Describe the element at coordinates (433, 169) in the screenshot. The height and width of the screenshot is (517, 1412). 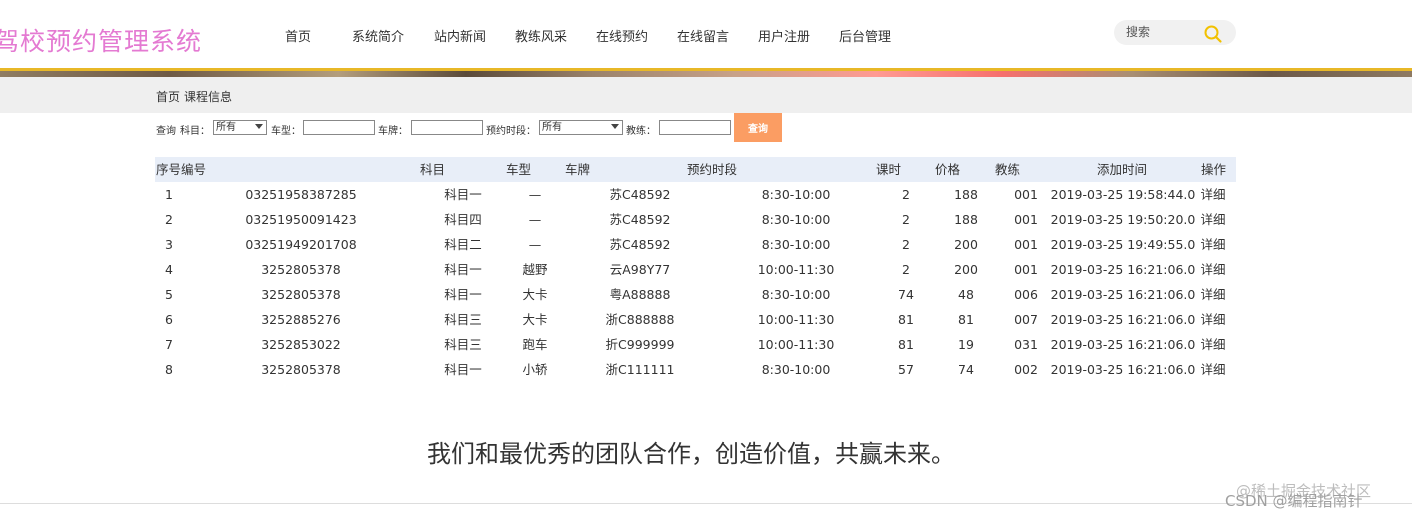
I see `col-header-subject: 科目` at that location.